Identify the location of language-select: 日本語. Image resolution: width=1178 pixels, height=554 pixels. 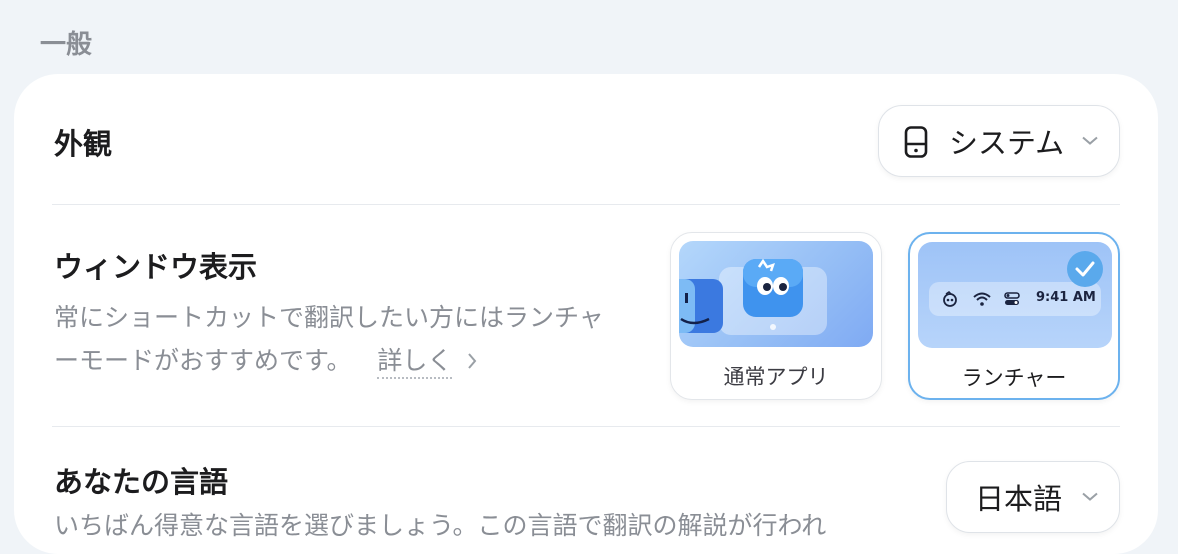
(1033, 497).